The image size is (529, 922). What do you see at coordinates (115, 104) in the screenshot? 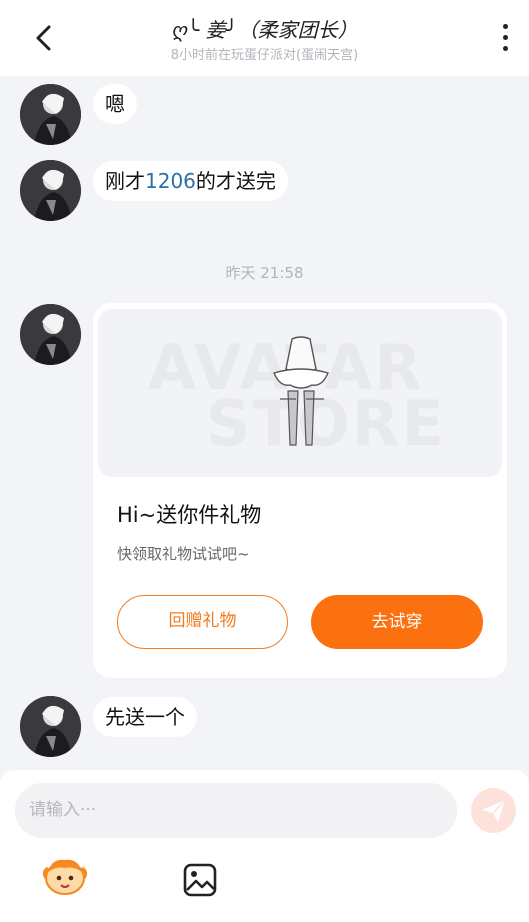
I see `message-bubble: 嗯` at bounding box center [115, 104].